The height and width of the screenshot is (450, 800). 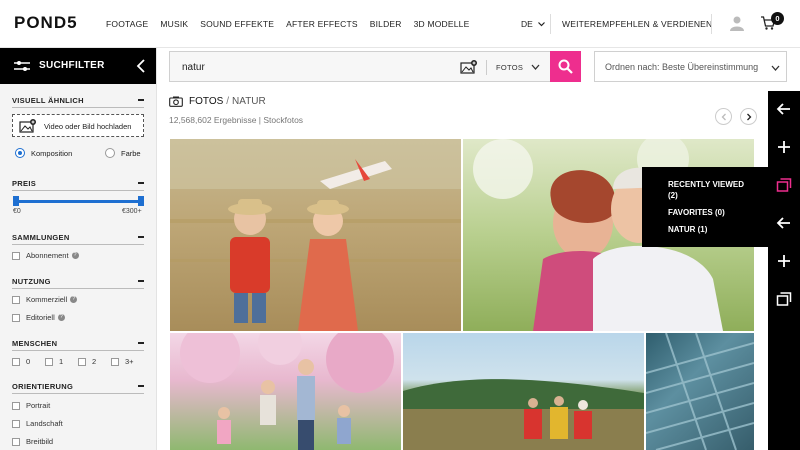 What do you see at coordinates (45, 299) in the screenshot?
I see `commercial-checkbox: Kommerziell ?` at bounding box center [45, 299].